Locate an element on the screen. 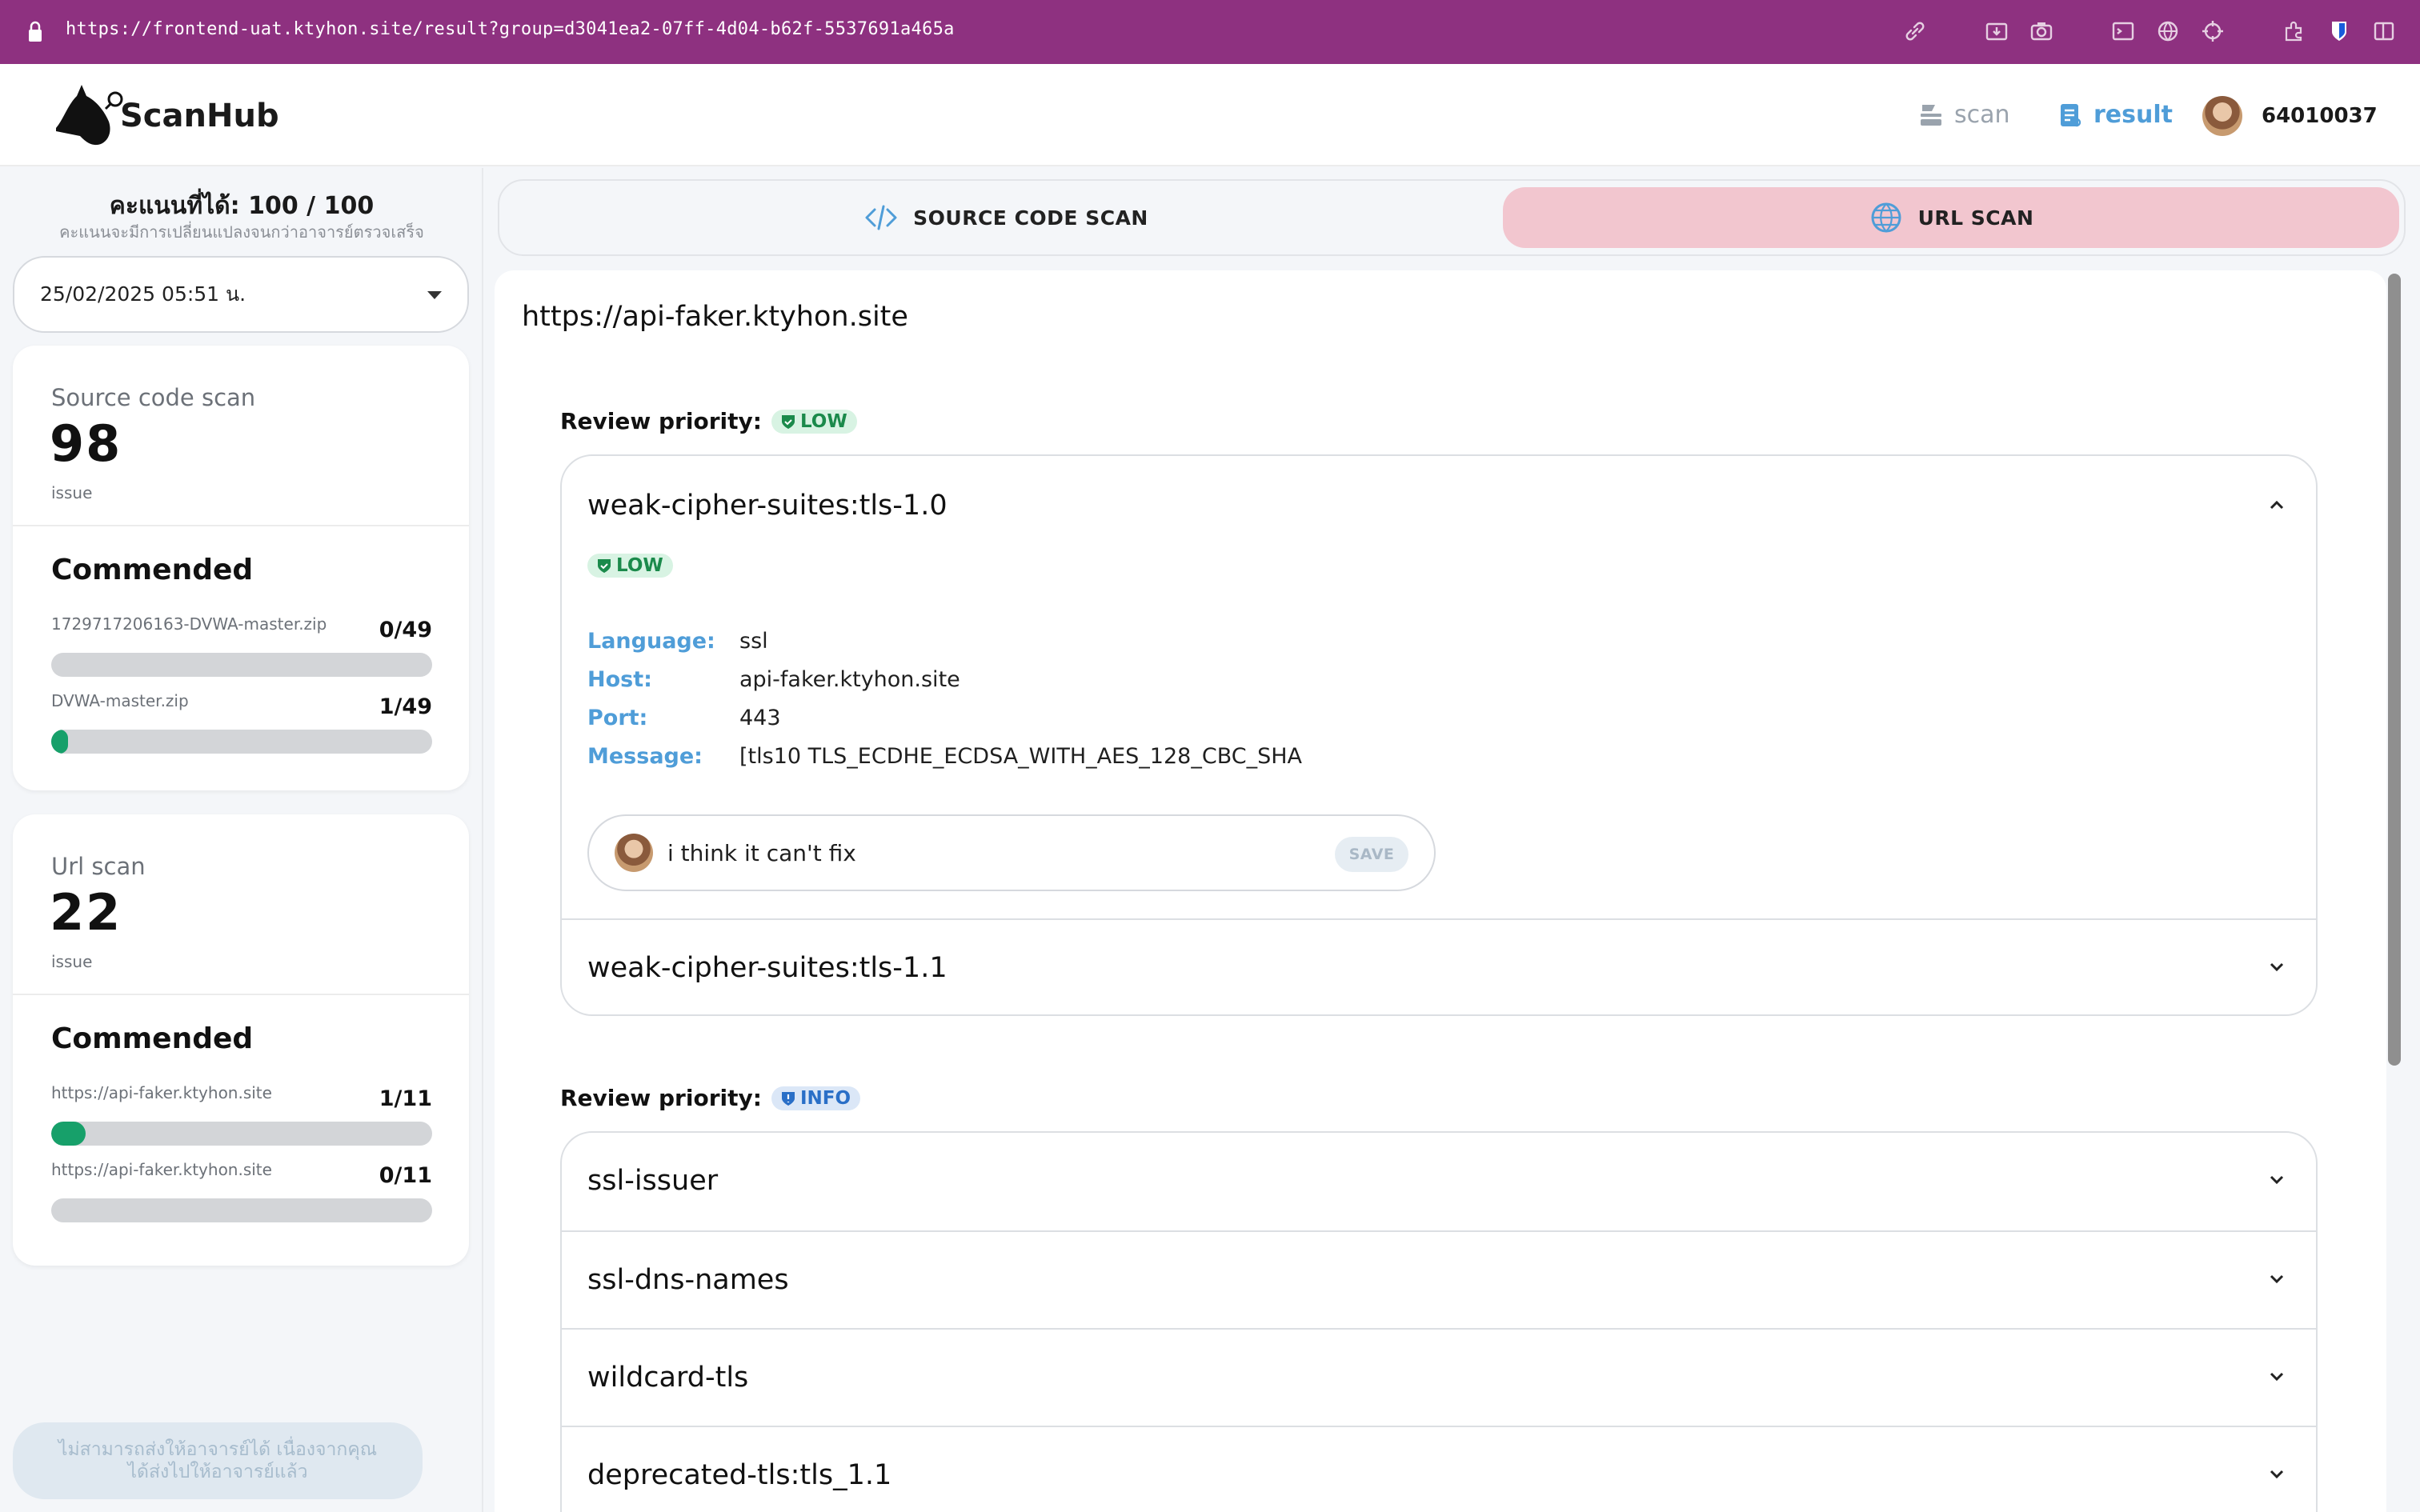 The height and width of the screenshot is (1512, 2420). source-commended-title: Commended is located at coordinates (152, 570).